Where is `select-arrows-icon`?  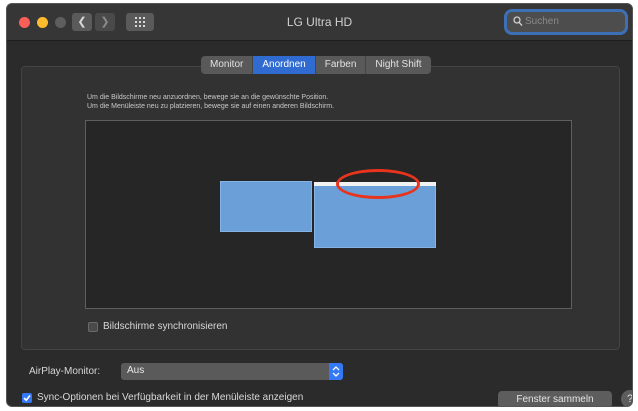
select-arrows-icon is located at coordinates (336, 371).